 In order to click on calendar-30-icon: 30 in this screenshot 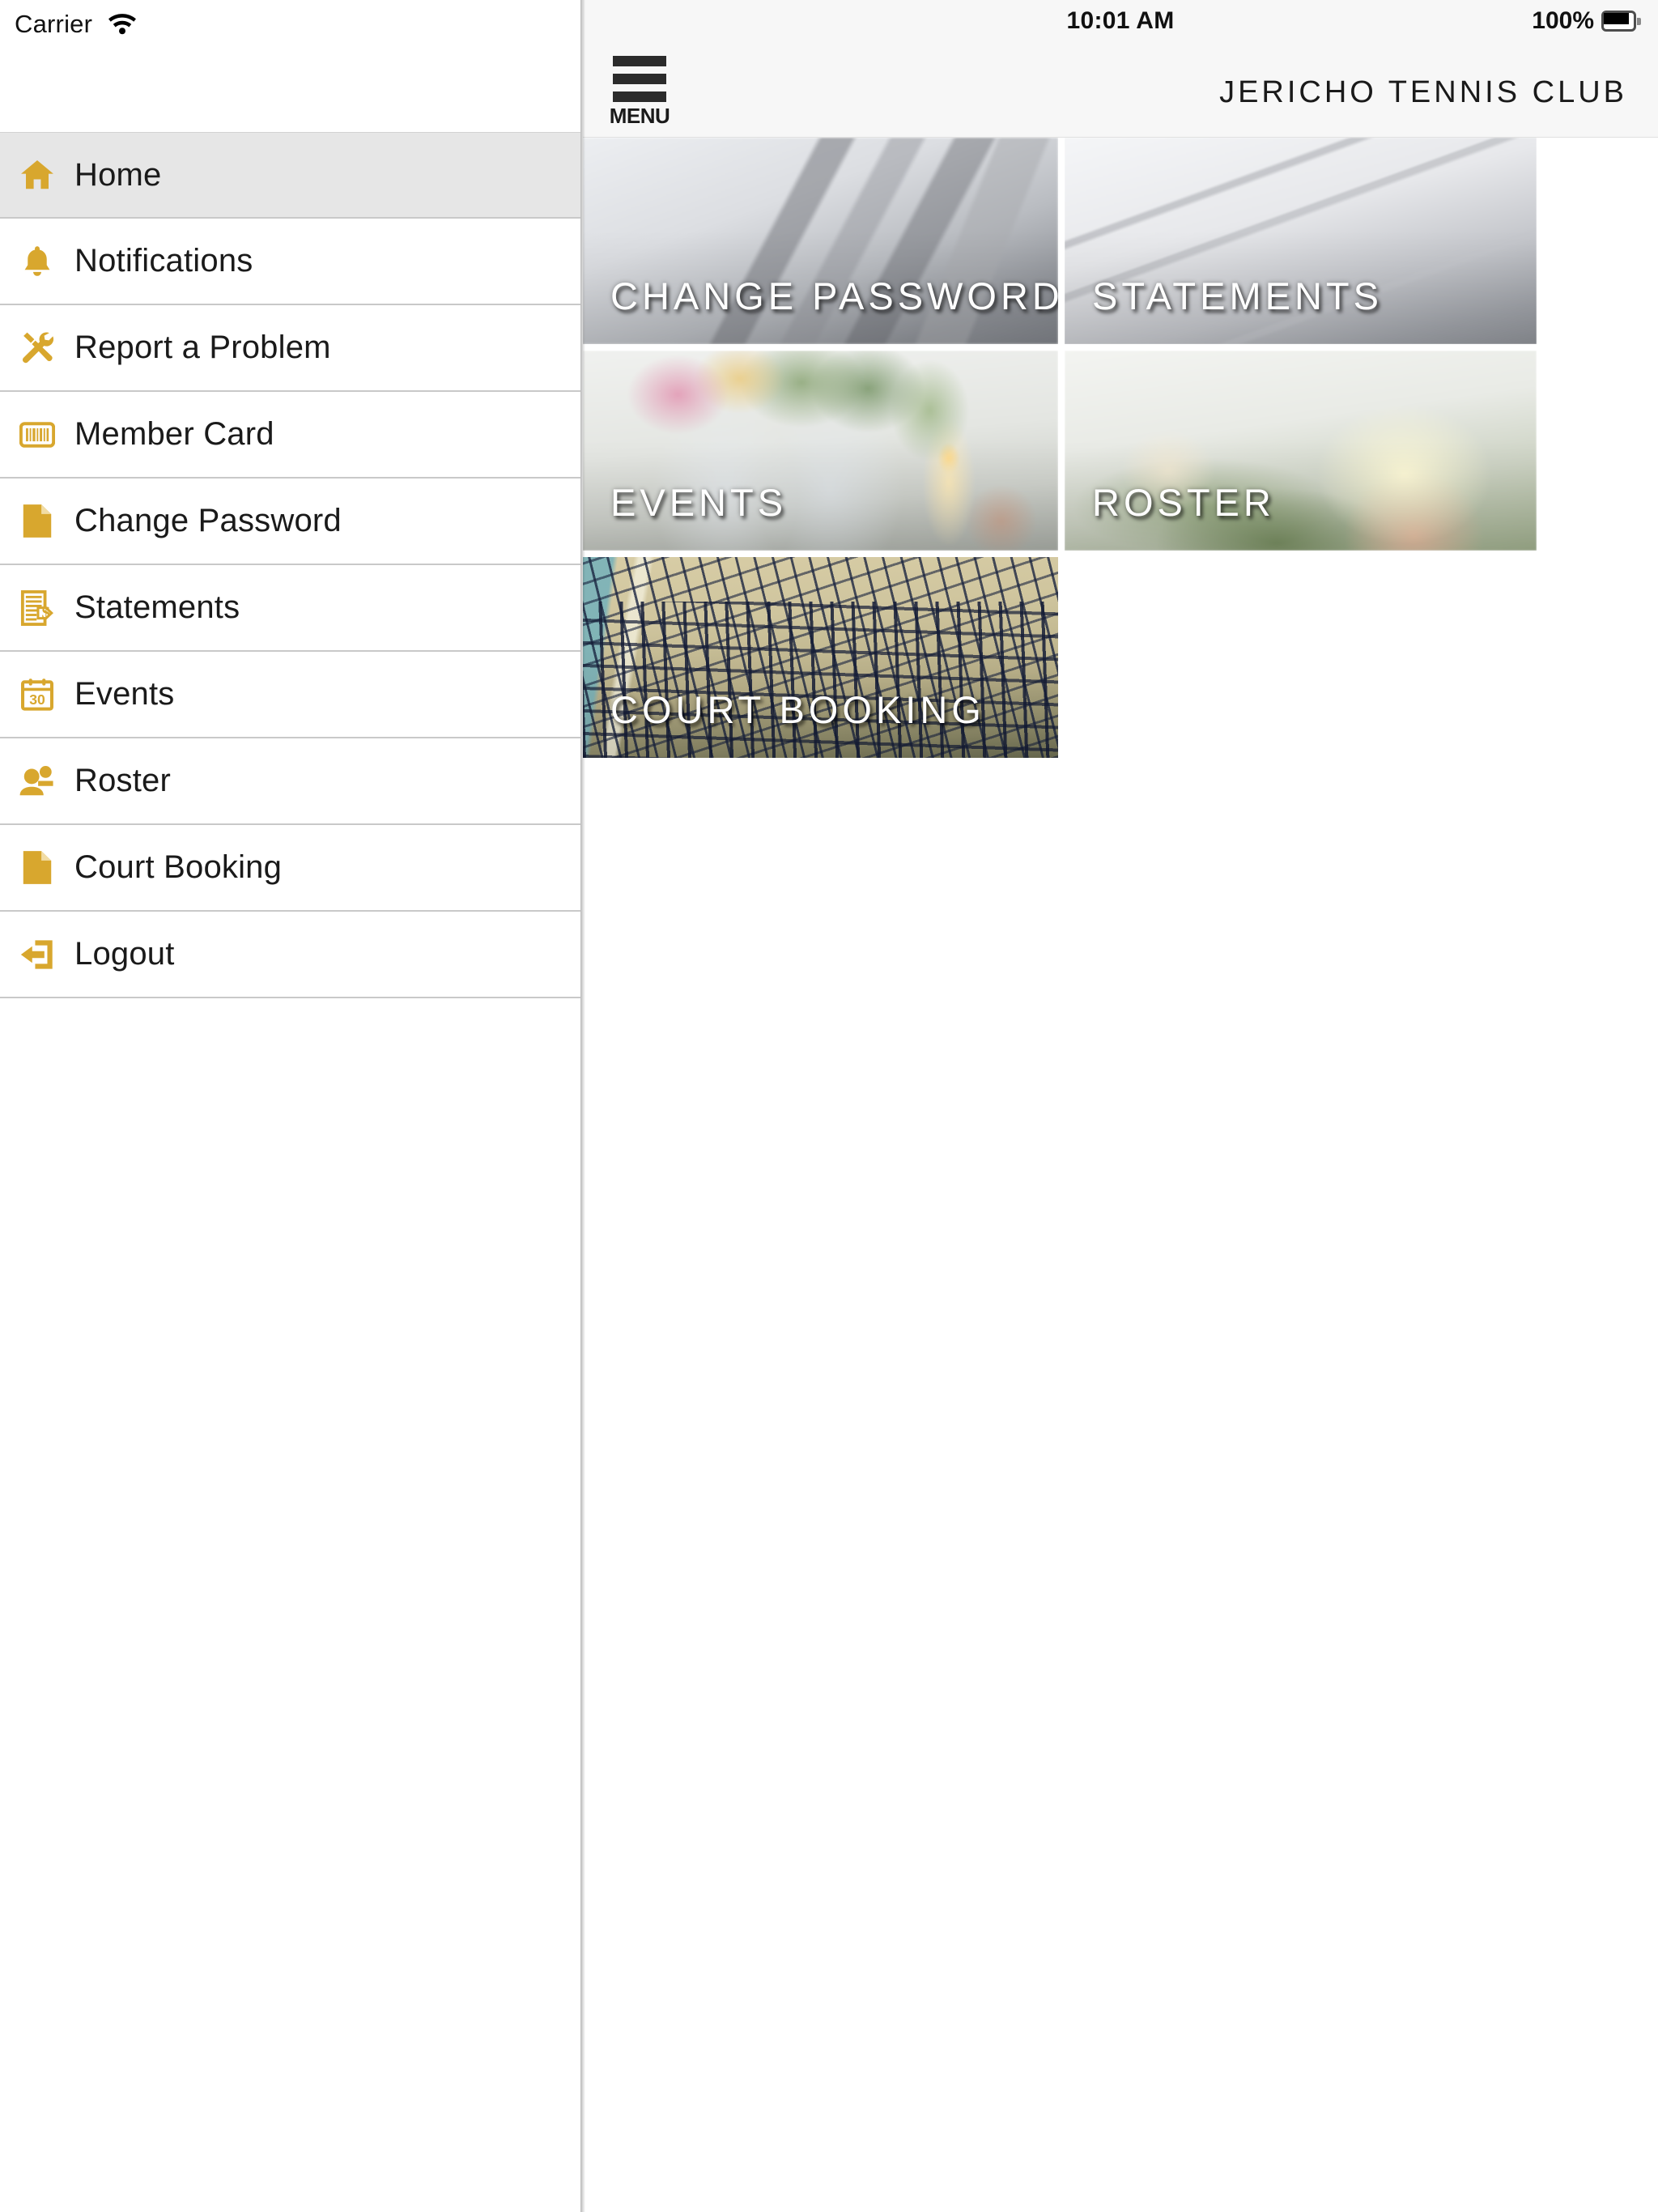, I will do `click(37, 695)`.